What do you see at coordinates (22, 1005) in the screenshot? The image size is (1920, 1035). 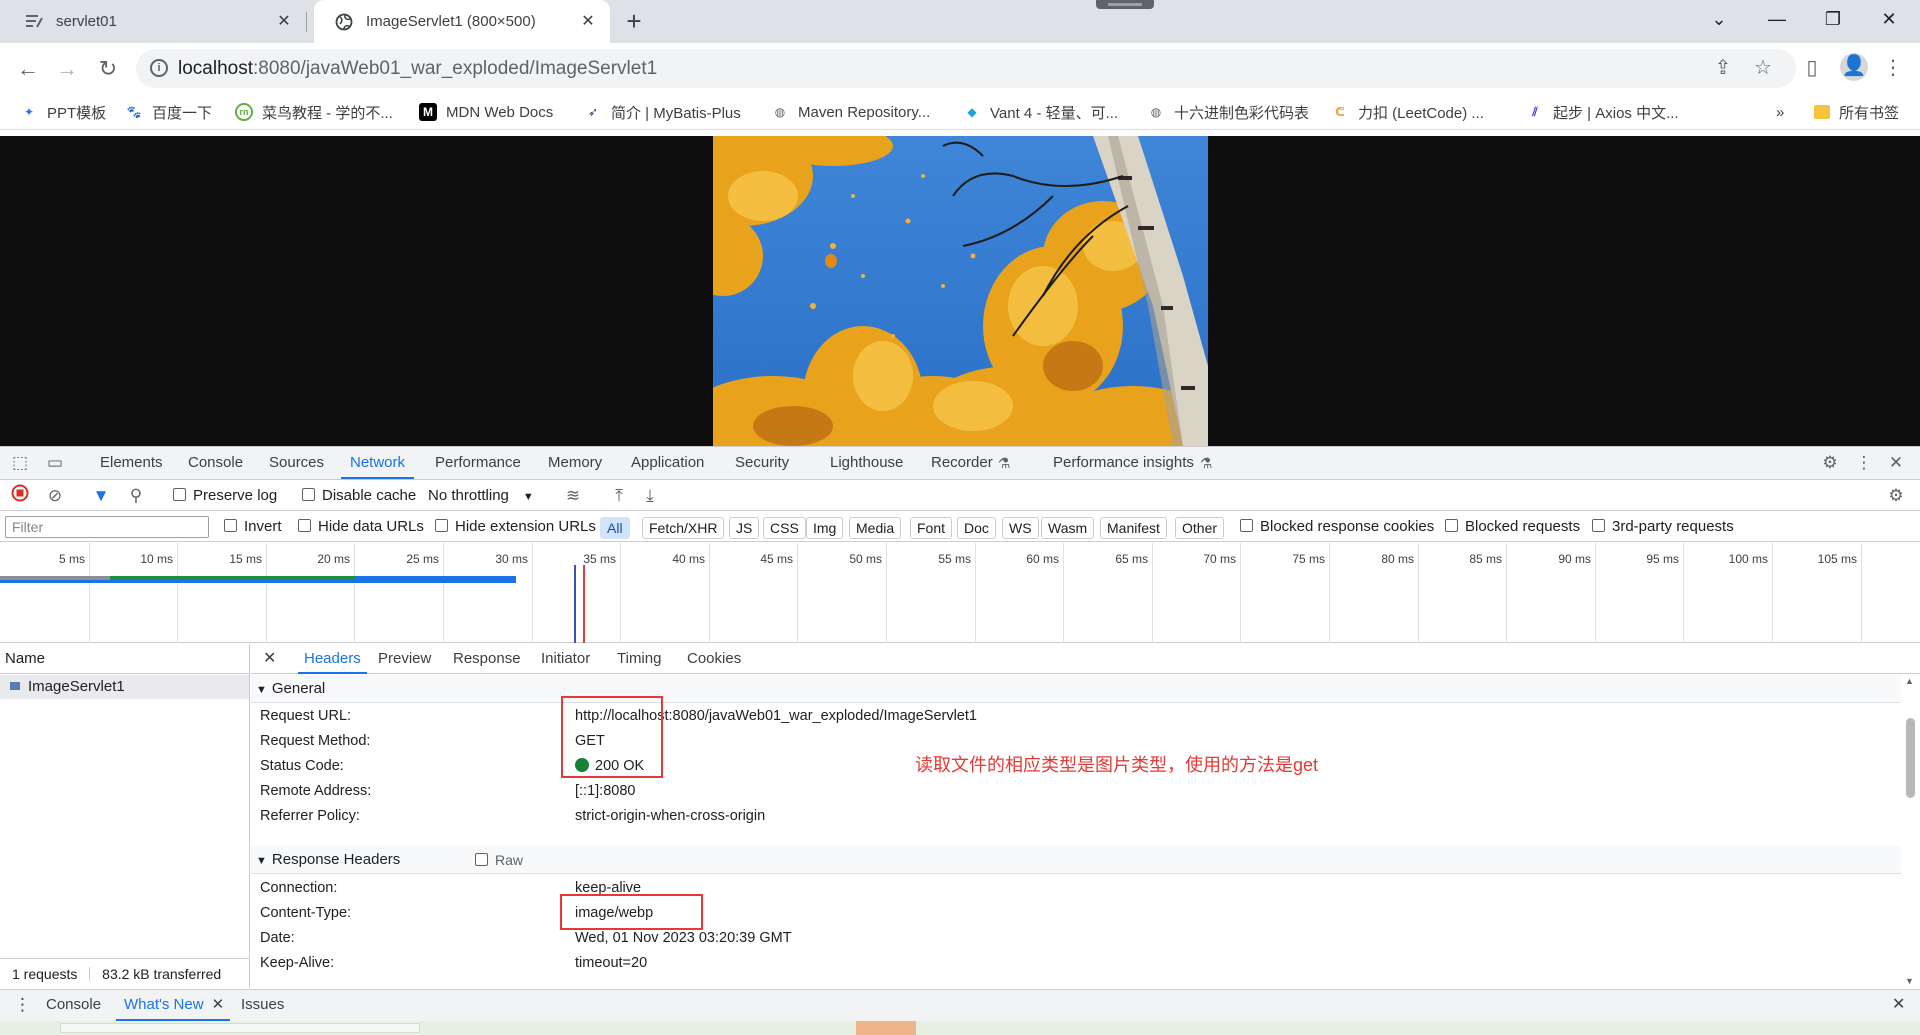 I see `drawer-menu-icon: ⋮` at bounding box center [22, 1005].